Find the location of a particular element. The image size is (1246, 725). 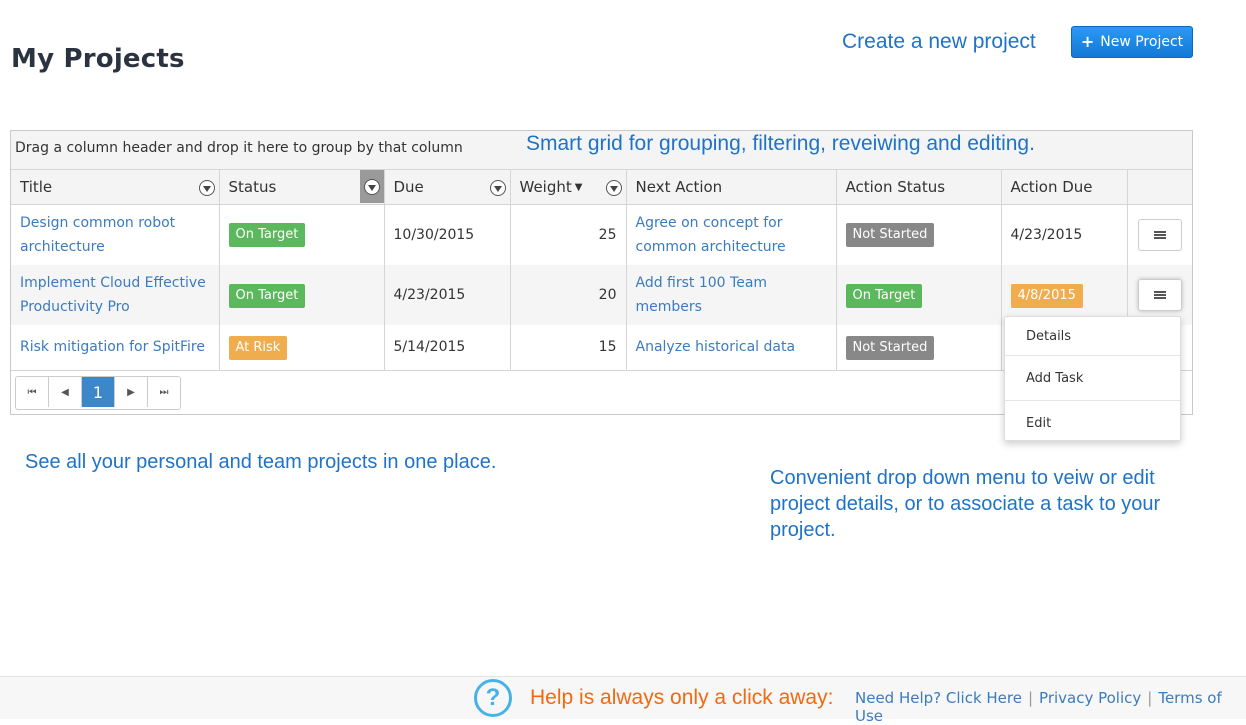

new-project-label: New Project is located at coordinates (1142, 42).